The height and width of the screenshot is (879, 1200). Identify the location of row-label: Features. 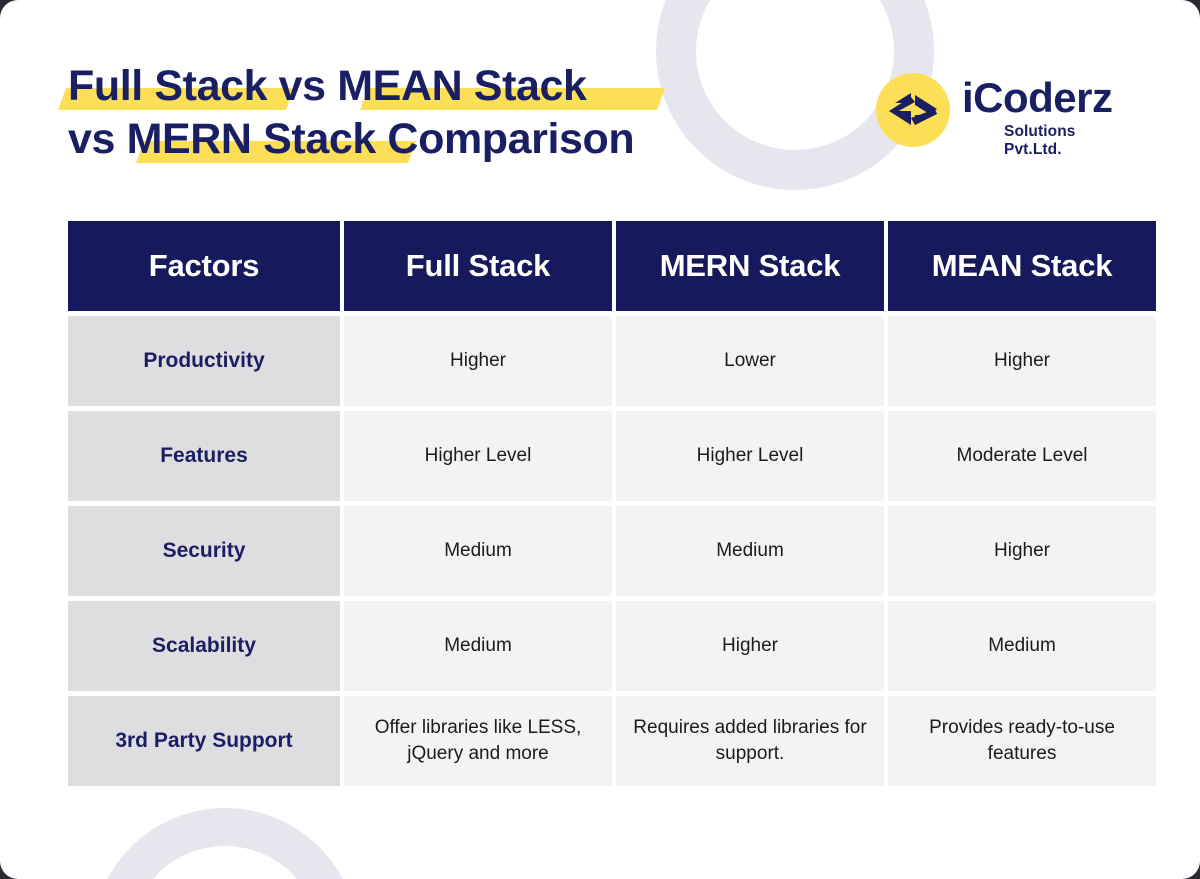
(204, 456).